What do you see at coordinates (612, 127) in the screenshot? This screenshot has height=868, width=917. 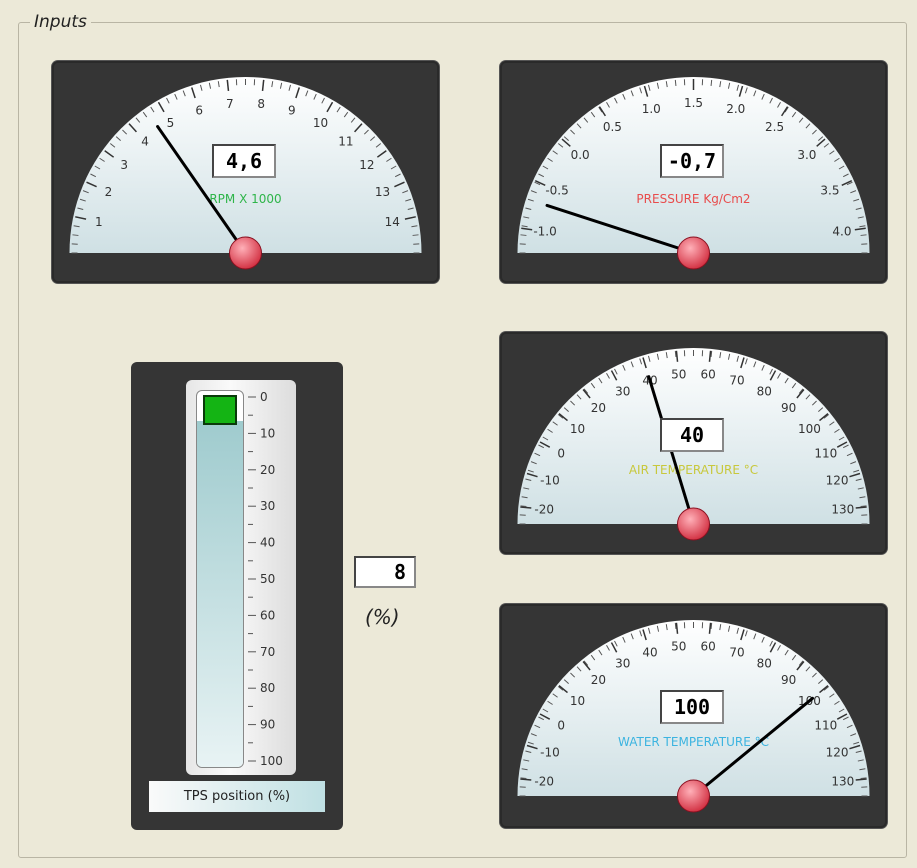 I see `tick-label: 0.5` at bounding box center [612, 127].